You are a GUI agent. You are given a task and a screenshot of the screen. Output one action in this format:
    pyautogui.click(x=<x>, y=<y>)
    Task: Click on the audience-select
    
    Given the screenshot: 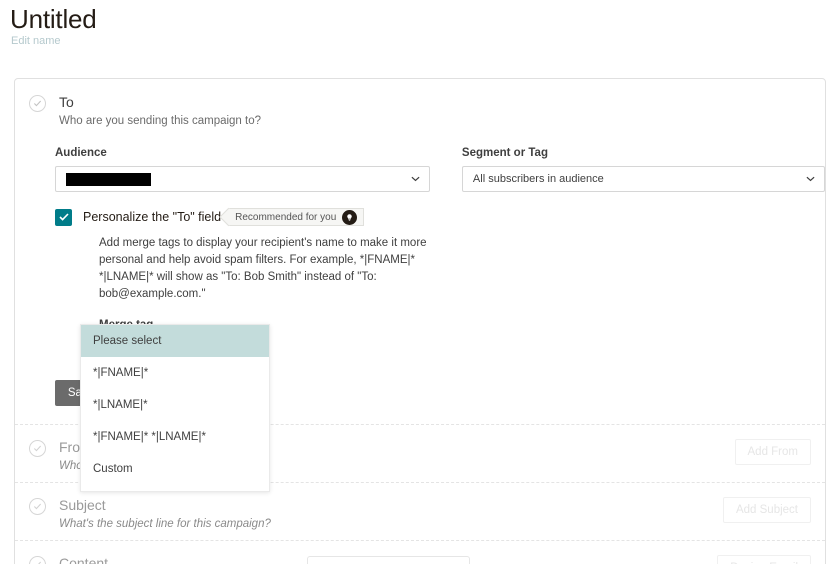 What is the action you would take?
    pyautogui.click(x=242, y=179)
    